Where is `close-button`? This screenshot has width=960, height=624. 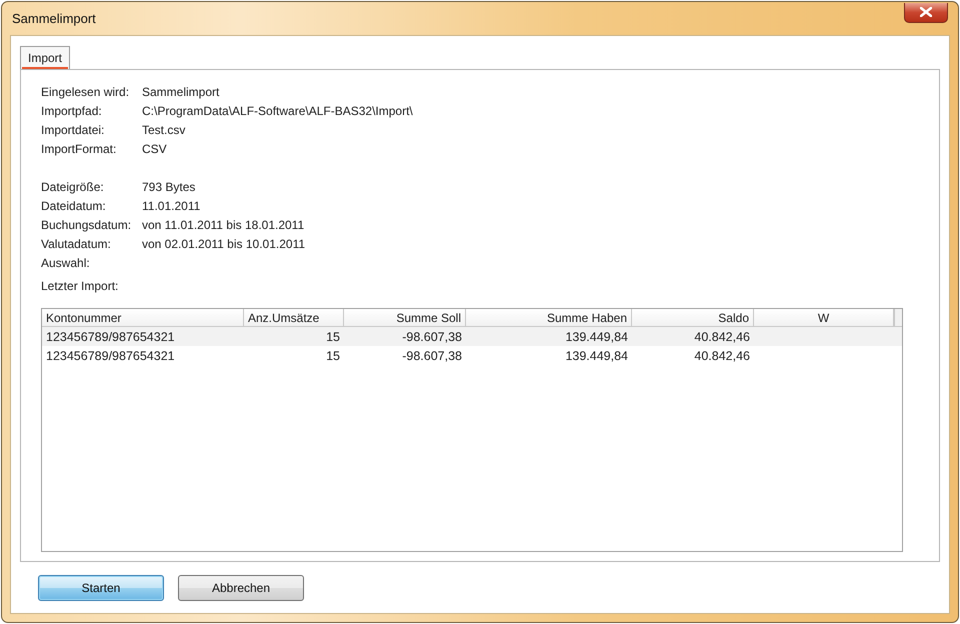
close-button is located at coordinates (926, 12).